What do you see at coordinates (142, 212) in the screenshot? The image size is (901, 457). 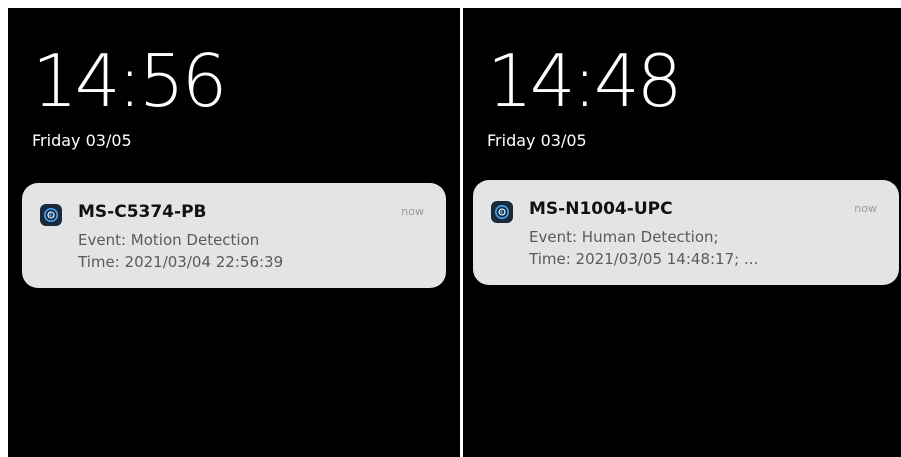 I see `notification-title: MS-C5374-PB` at bounding box center [142, 212].